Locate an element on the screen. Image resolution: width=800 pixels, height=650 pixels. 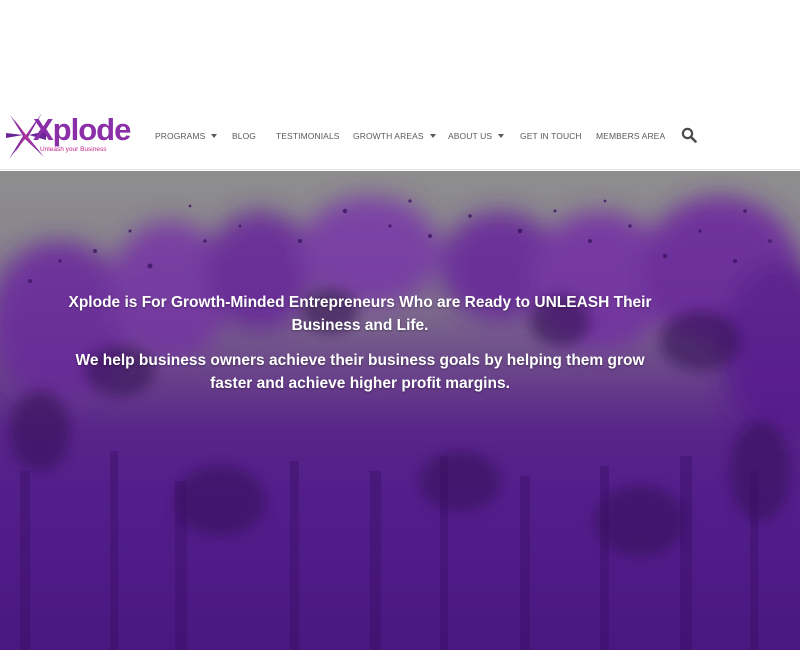
nav-item-members-area: MEMBERS AREA is located at coordinates (630, 136).